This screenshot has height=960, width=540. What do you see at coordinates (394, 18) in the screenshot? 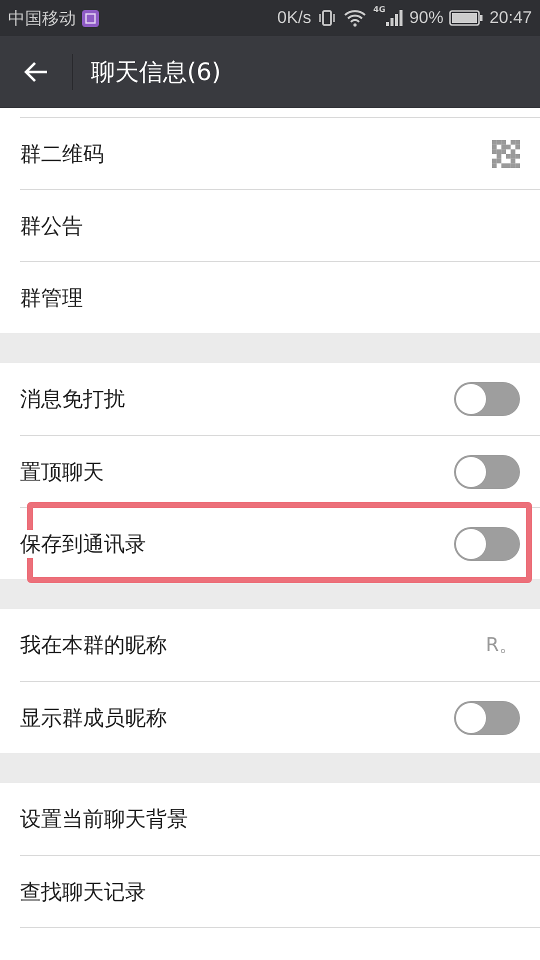
I see `signal-icon` at bounding box center [394, 18].